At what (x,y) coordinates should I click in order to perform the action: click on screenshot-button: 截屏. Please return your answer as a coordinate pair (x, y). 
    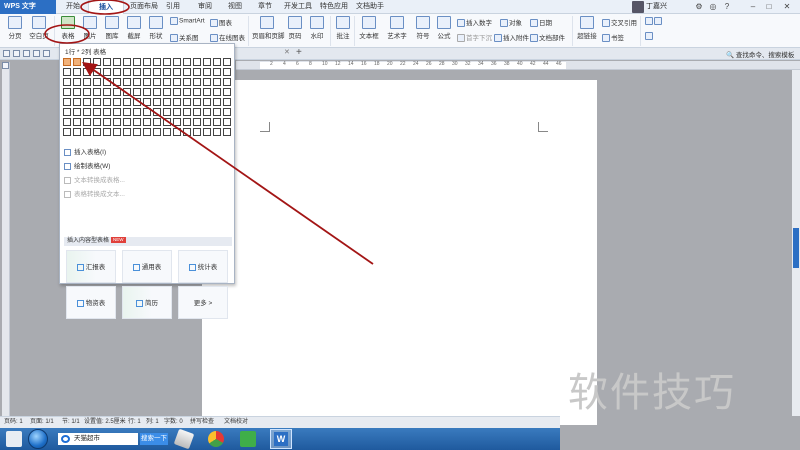
    Looking at the image, I should click on (134, 28).